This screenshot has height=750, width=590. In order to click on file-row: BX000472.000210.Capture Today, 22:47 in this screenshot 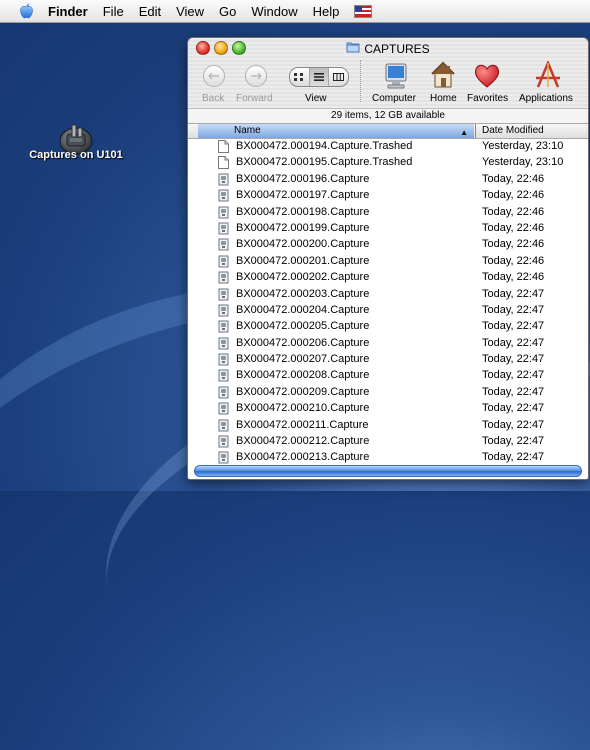, I will do `click(388, 408)`.